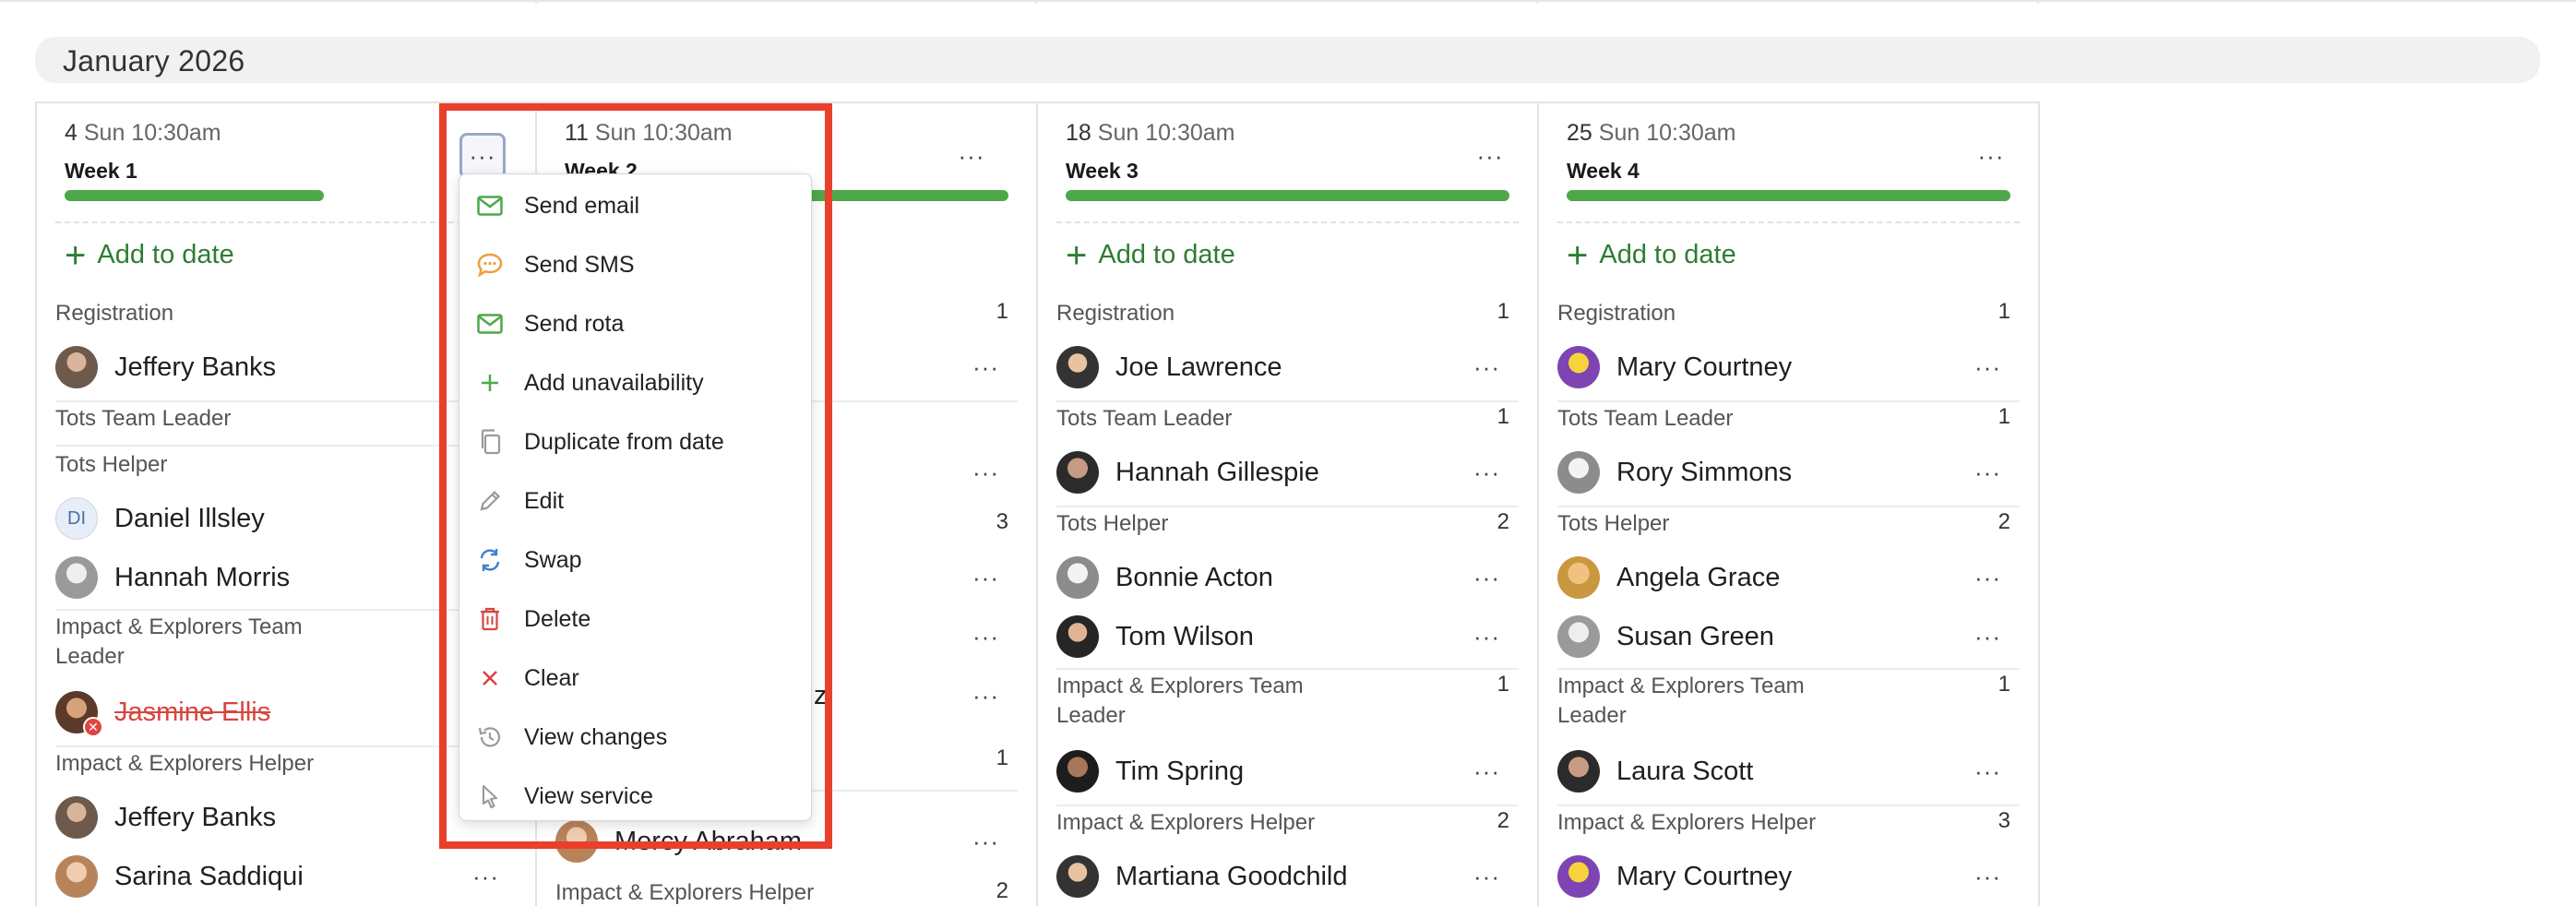 Image resolution: width=2576 pixels, height=906 pixels. I want to click on role-count: 1, so click(1002, 757).